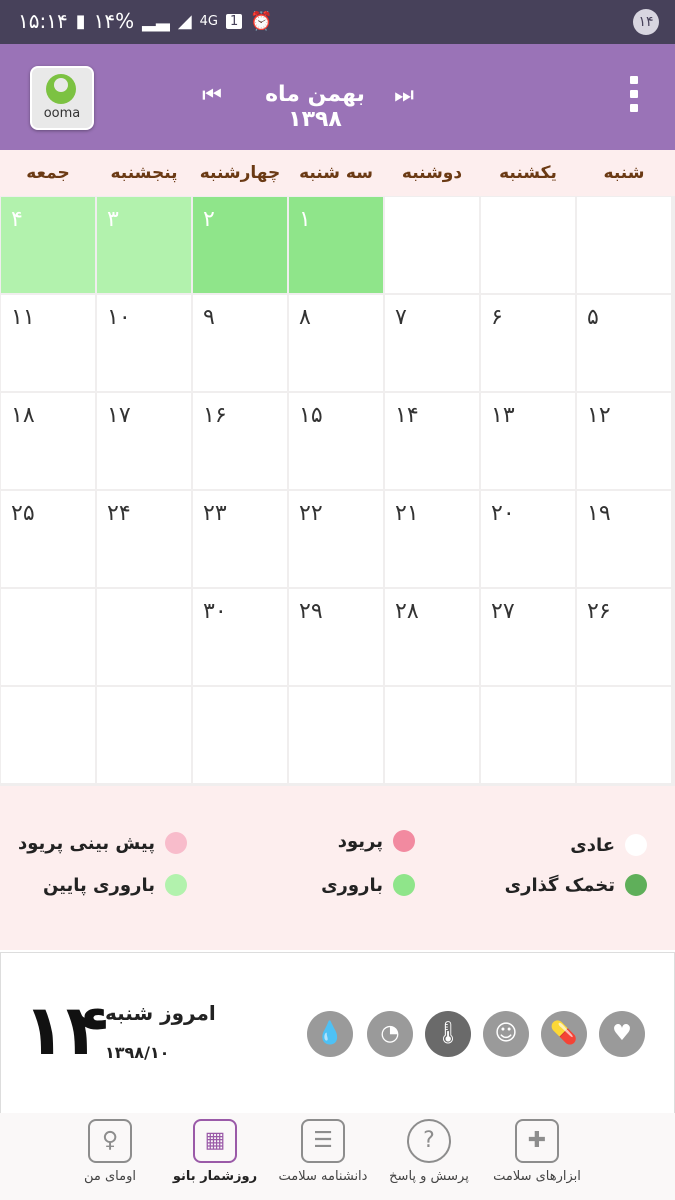  What do you see at coordinates (407, 415) in the screenshot?
I see `day-number: ۱۴` at bounding box center [407, 415].